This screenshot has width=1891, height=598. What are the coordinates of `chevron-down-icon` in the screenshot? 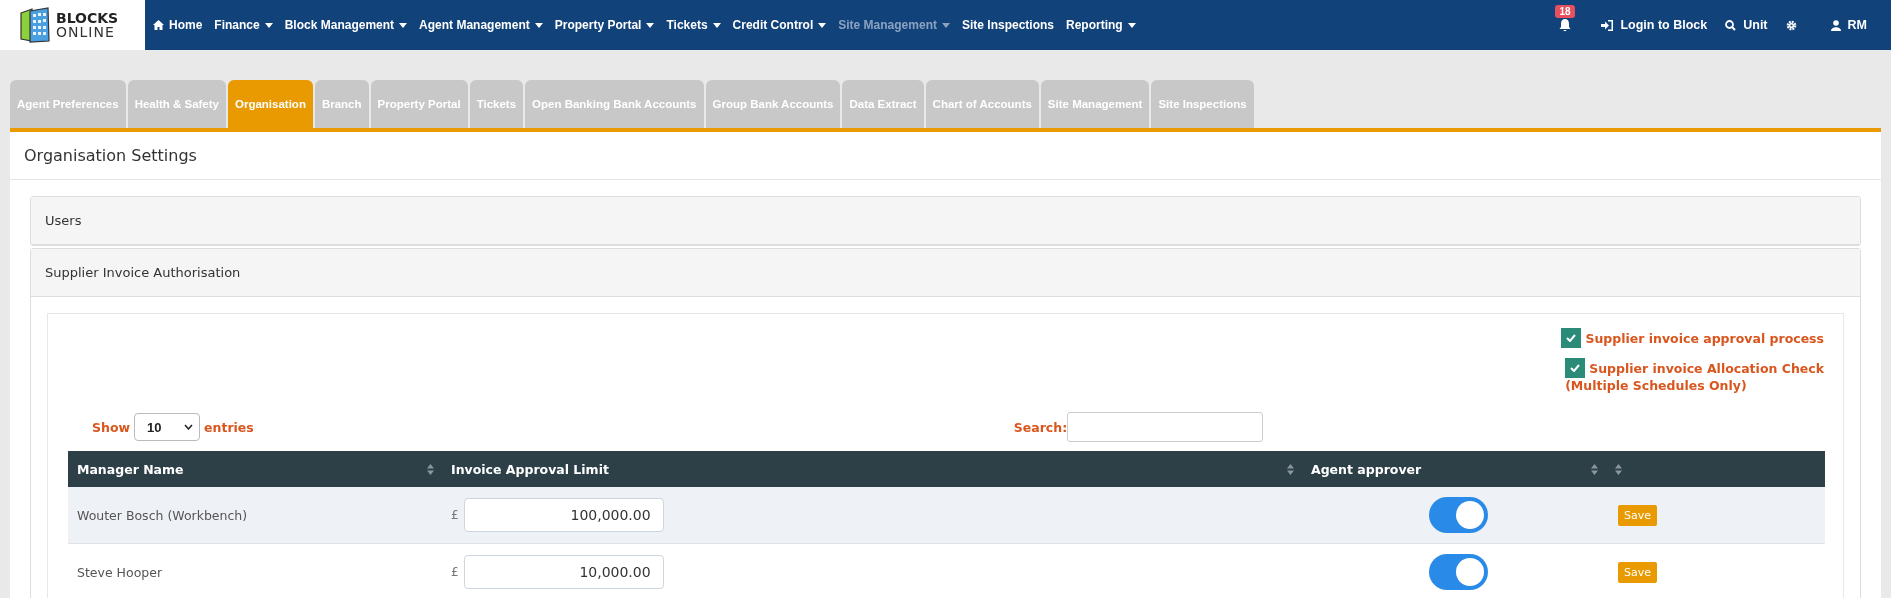 It's located at (189, 427).